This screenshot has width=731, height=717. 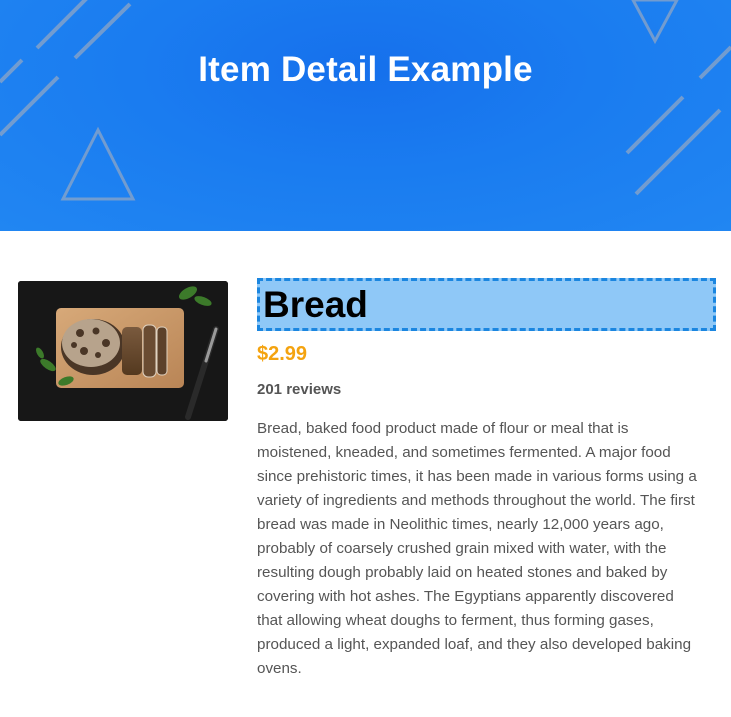 What do you see at coordinates (365, 69) in the screenshot?
I see `page-title: Item Detail Example` at bounding box center [365, 69].